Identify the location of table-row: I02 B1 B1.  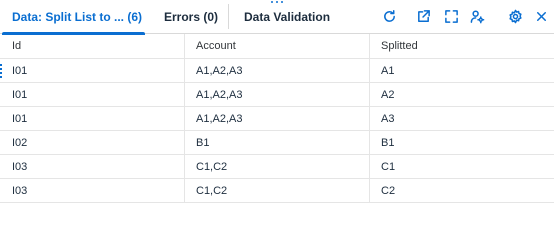
(277, 143).